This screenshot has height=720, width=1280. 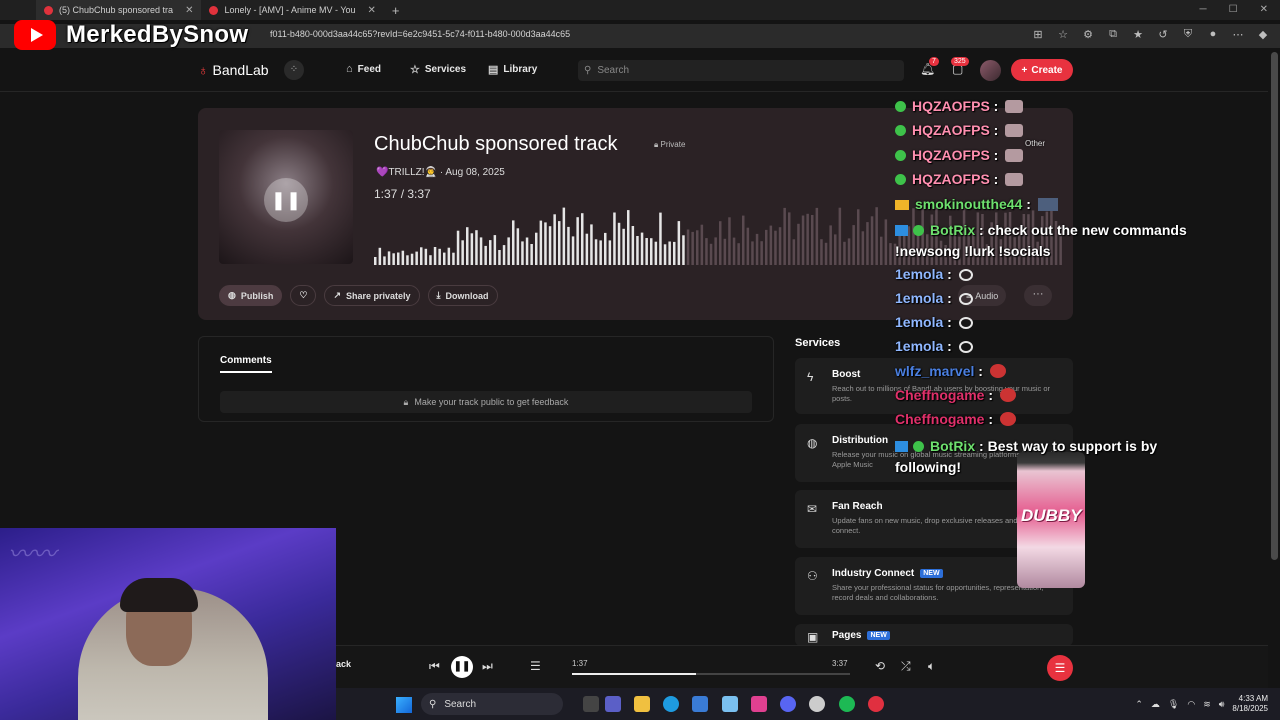 I want to click on chrome-icon, so click(x=817, y=704).